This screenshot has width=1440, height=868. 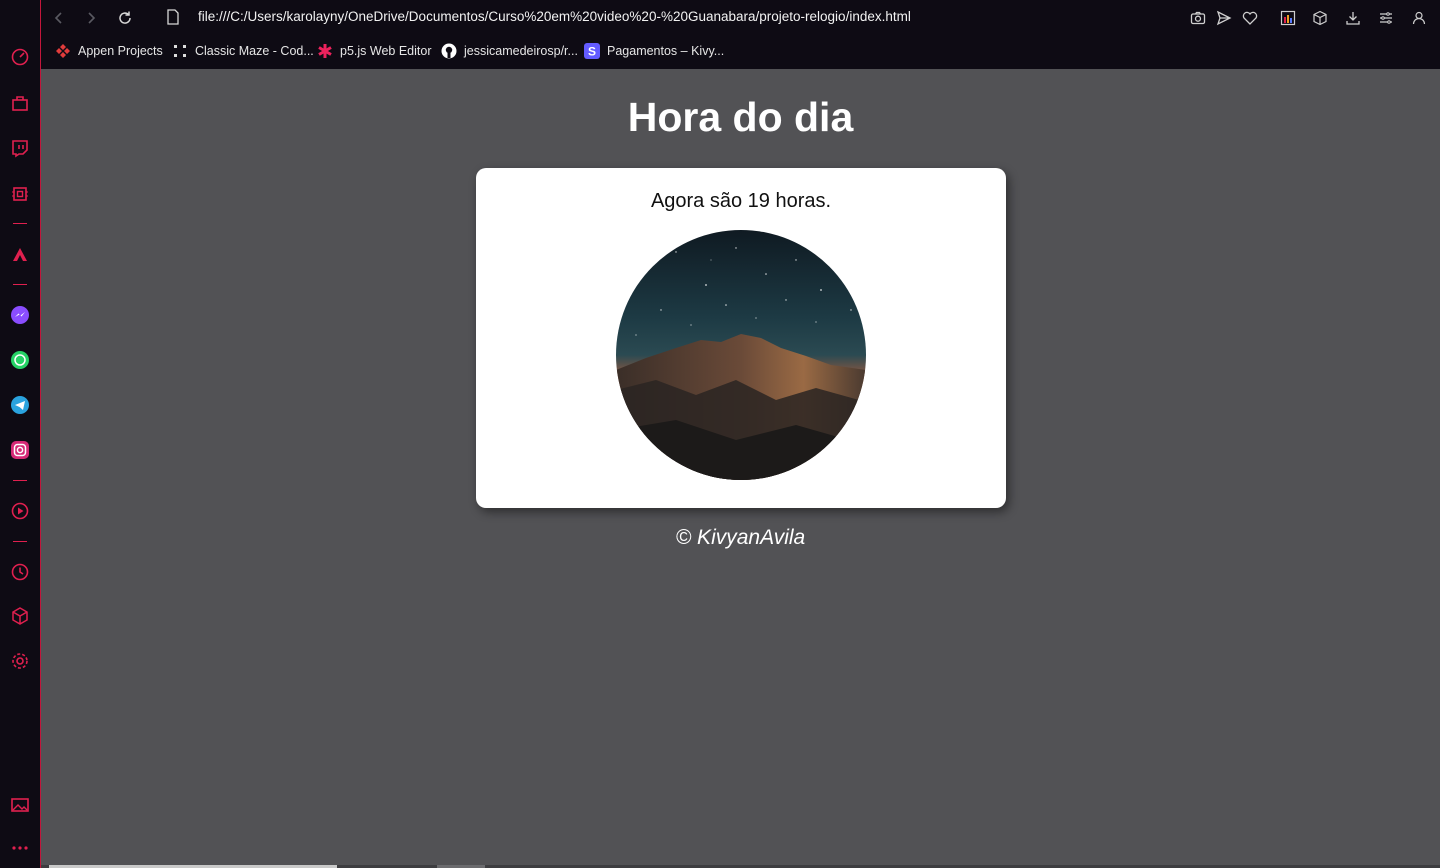 I want to click on send-icon, so click(x=1224, y=18).